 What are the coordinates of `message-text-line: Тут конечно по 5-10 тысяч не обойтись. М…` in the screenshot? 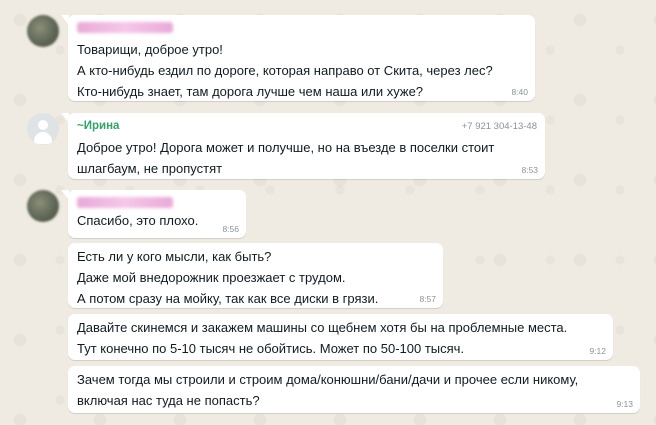 It's located at (271, 348).